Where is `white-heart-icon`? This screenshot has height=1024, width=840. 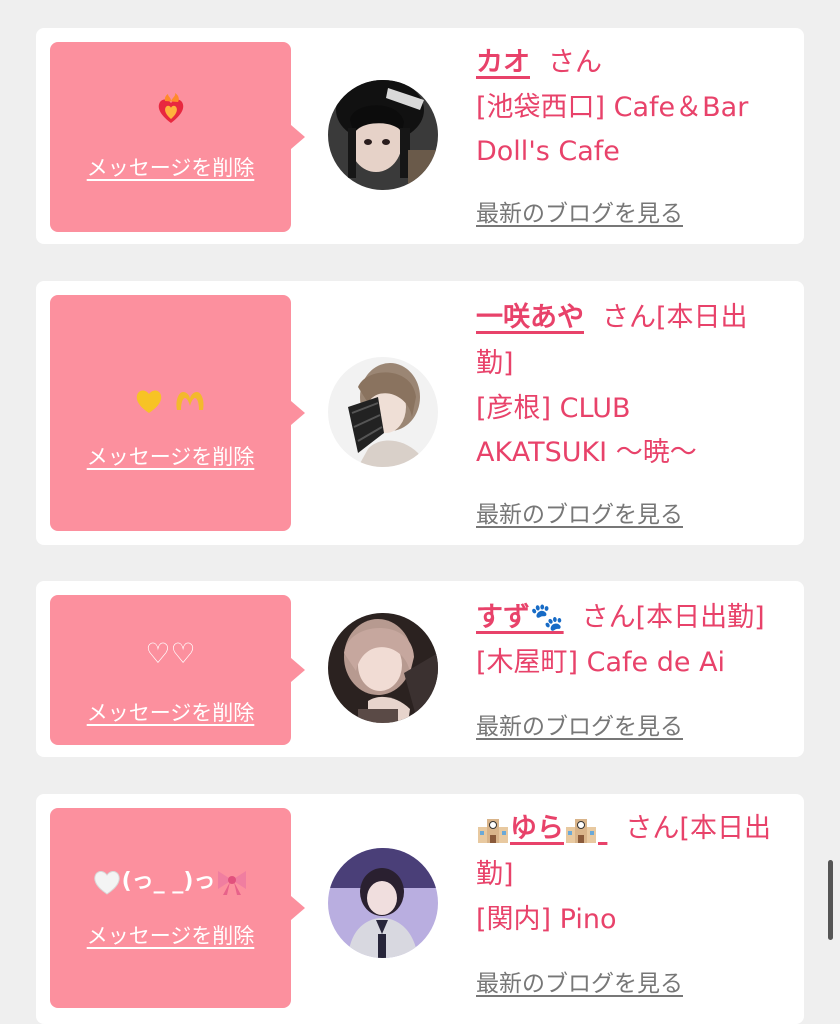
white-heart-icon is located at coordinates (106, 883).